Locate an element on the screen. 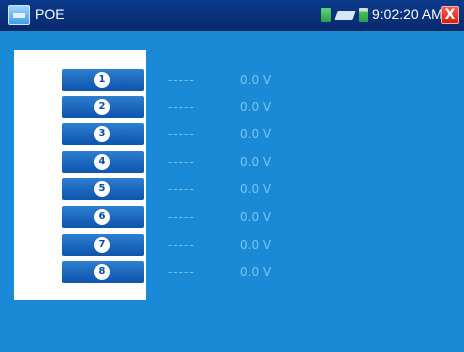 This screenshot has width=464, height=352. pin-number-8: 8 is located at coordinates (102, 272).